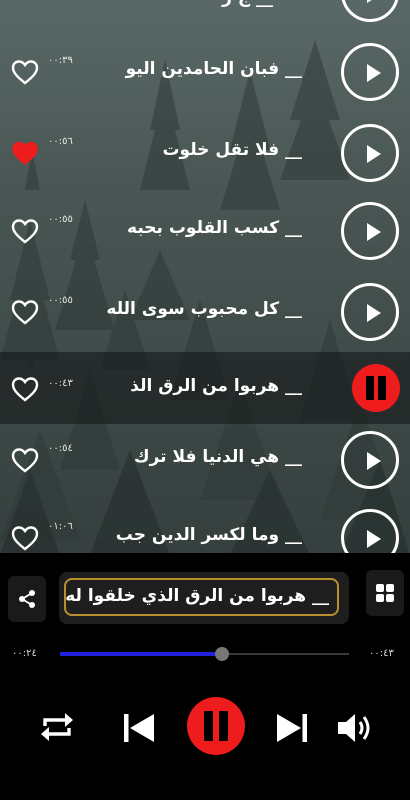 This screenshot has width=410, height=800. I want to click on track-row-active: ٠٠:٤٣ __ هربوا من الرق الذ, so click(205, 388).